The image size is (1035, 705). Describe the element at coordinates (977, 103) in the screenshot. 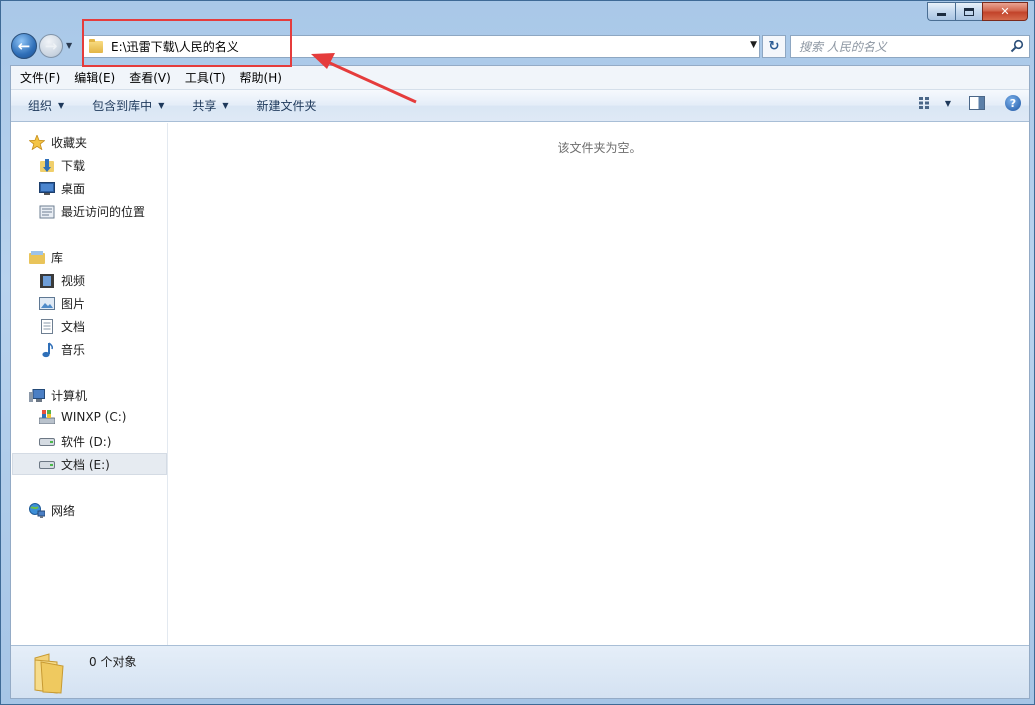

I see `preview-pane-icon` at that location.